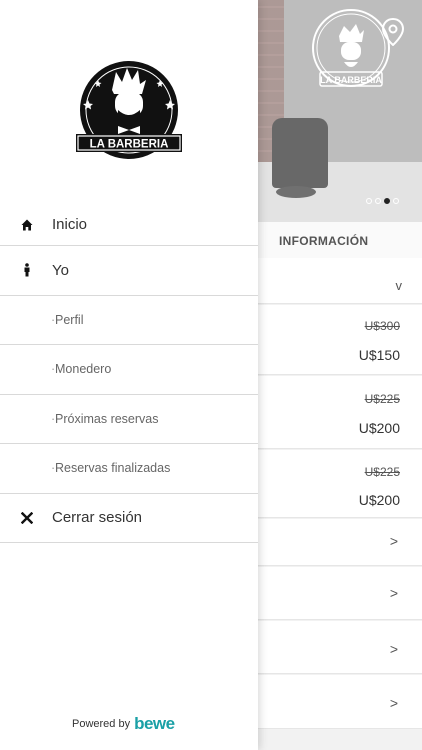 The width and height of the screenshot is (422, 750). What do you see at coordinates (382, 201) in the screenshot?
I see `carousel-dots` at bounding box center [382, 201].